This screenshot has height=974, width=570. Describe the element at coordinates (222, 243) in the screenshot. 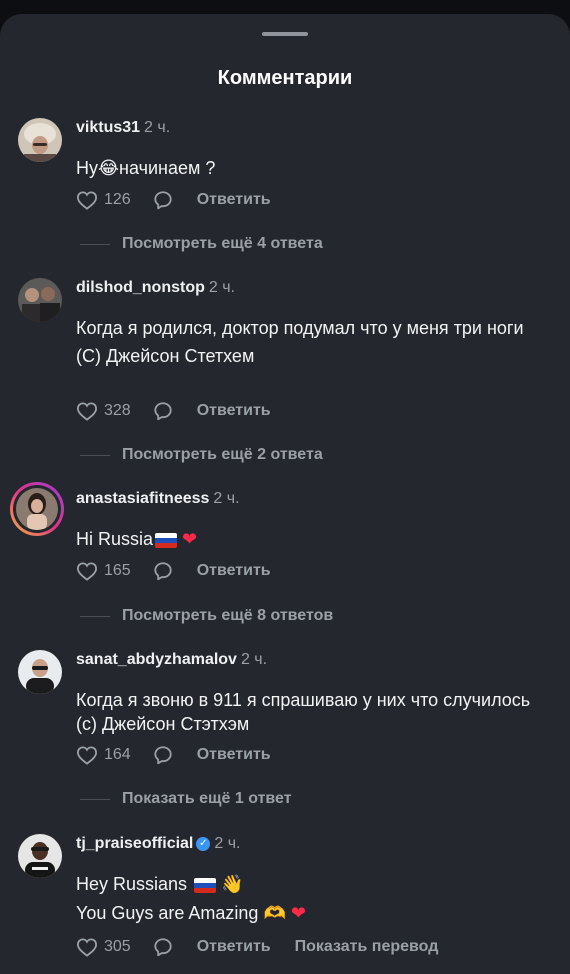

I see `view-replies-label: Посмотреть ещё 4 ответа` at that location.